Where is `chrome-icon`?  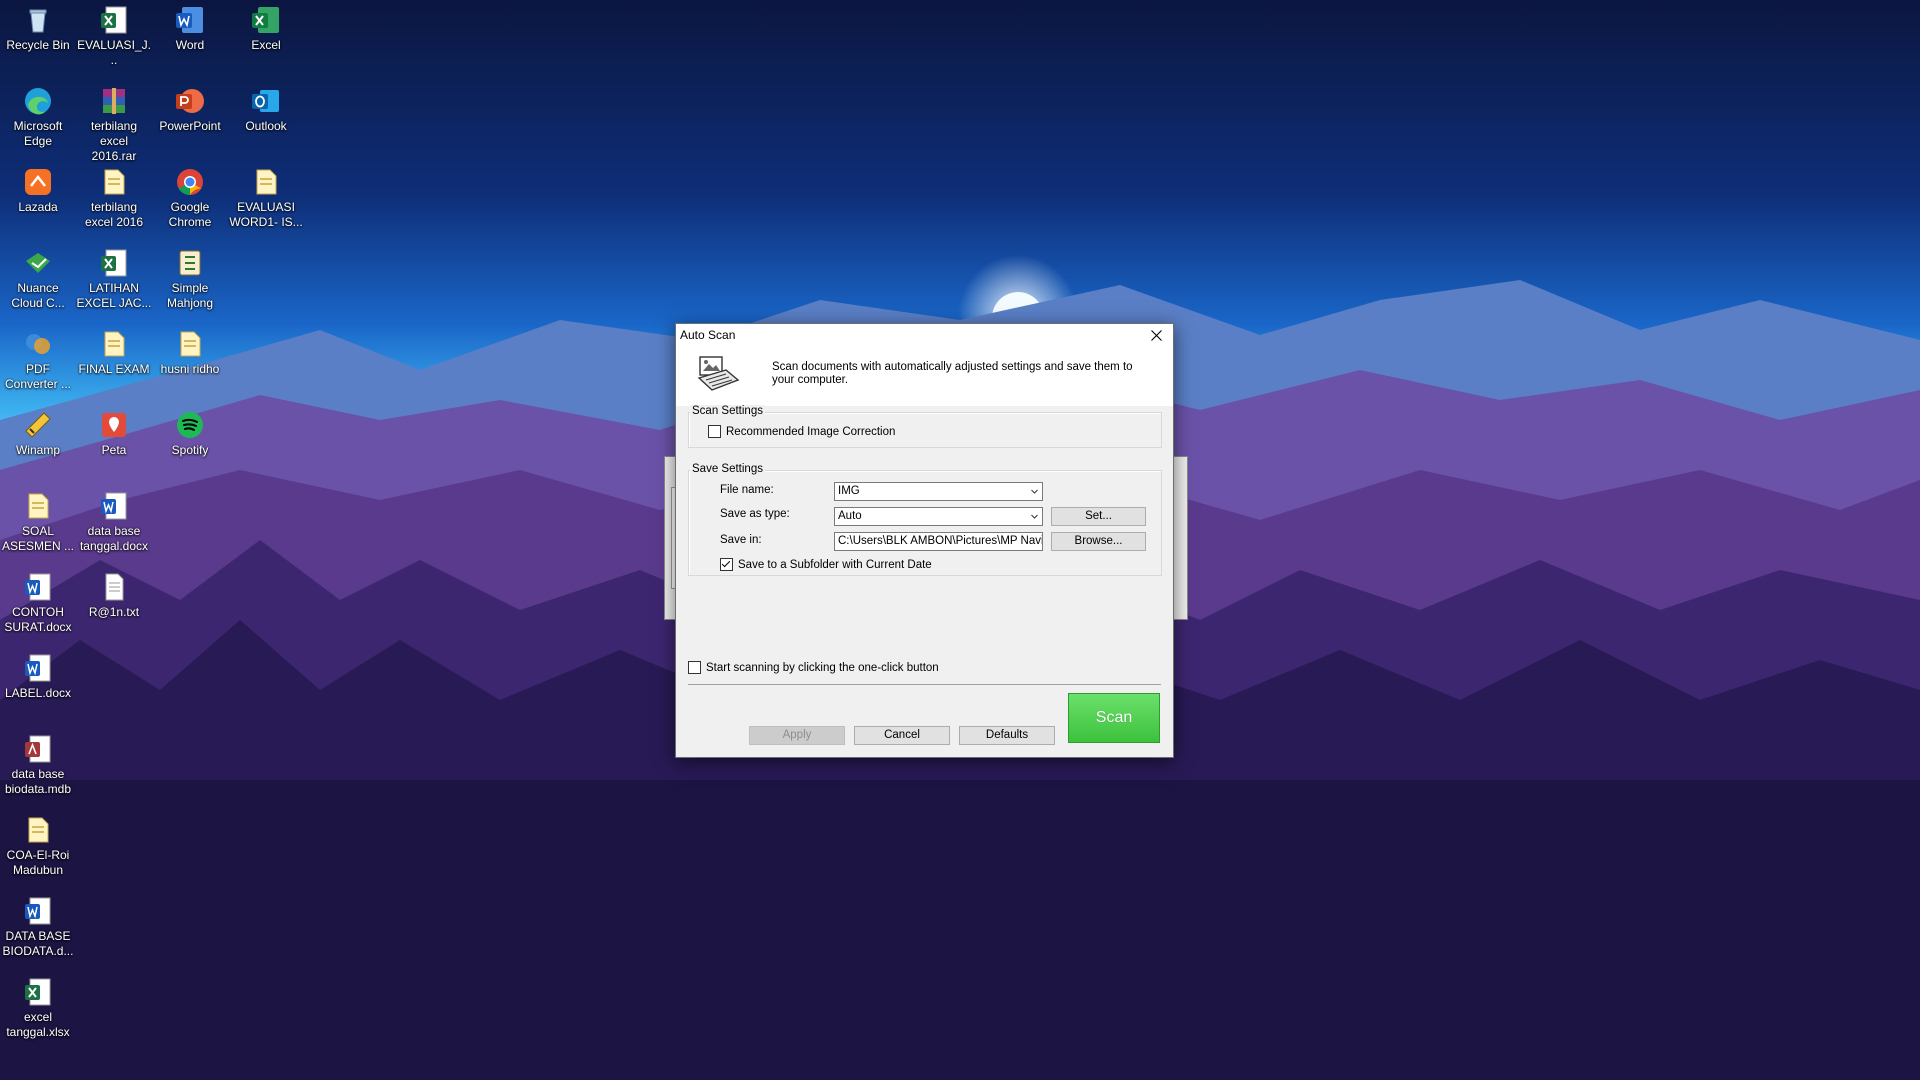 chrome-icon is located at coordinates (190, 182).